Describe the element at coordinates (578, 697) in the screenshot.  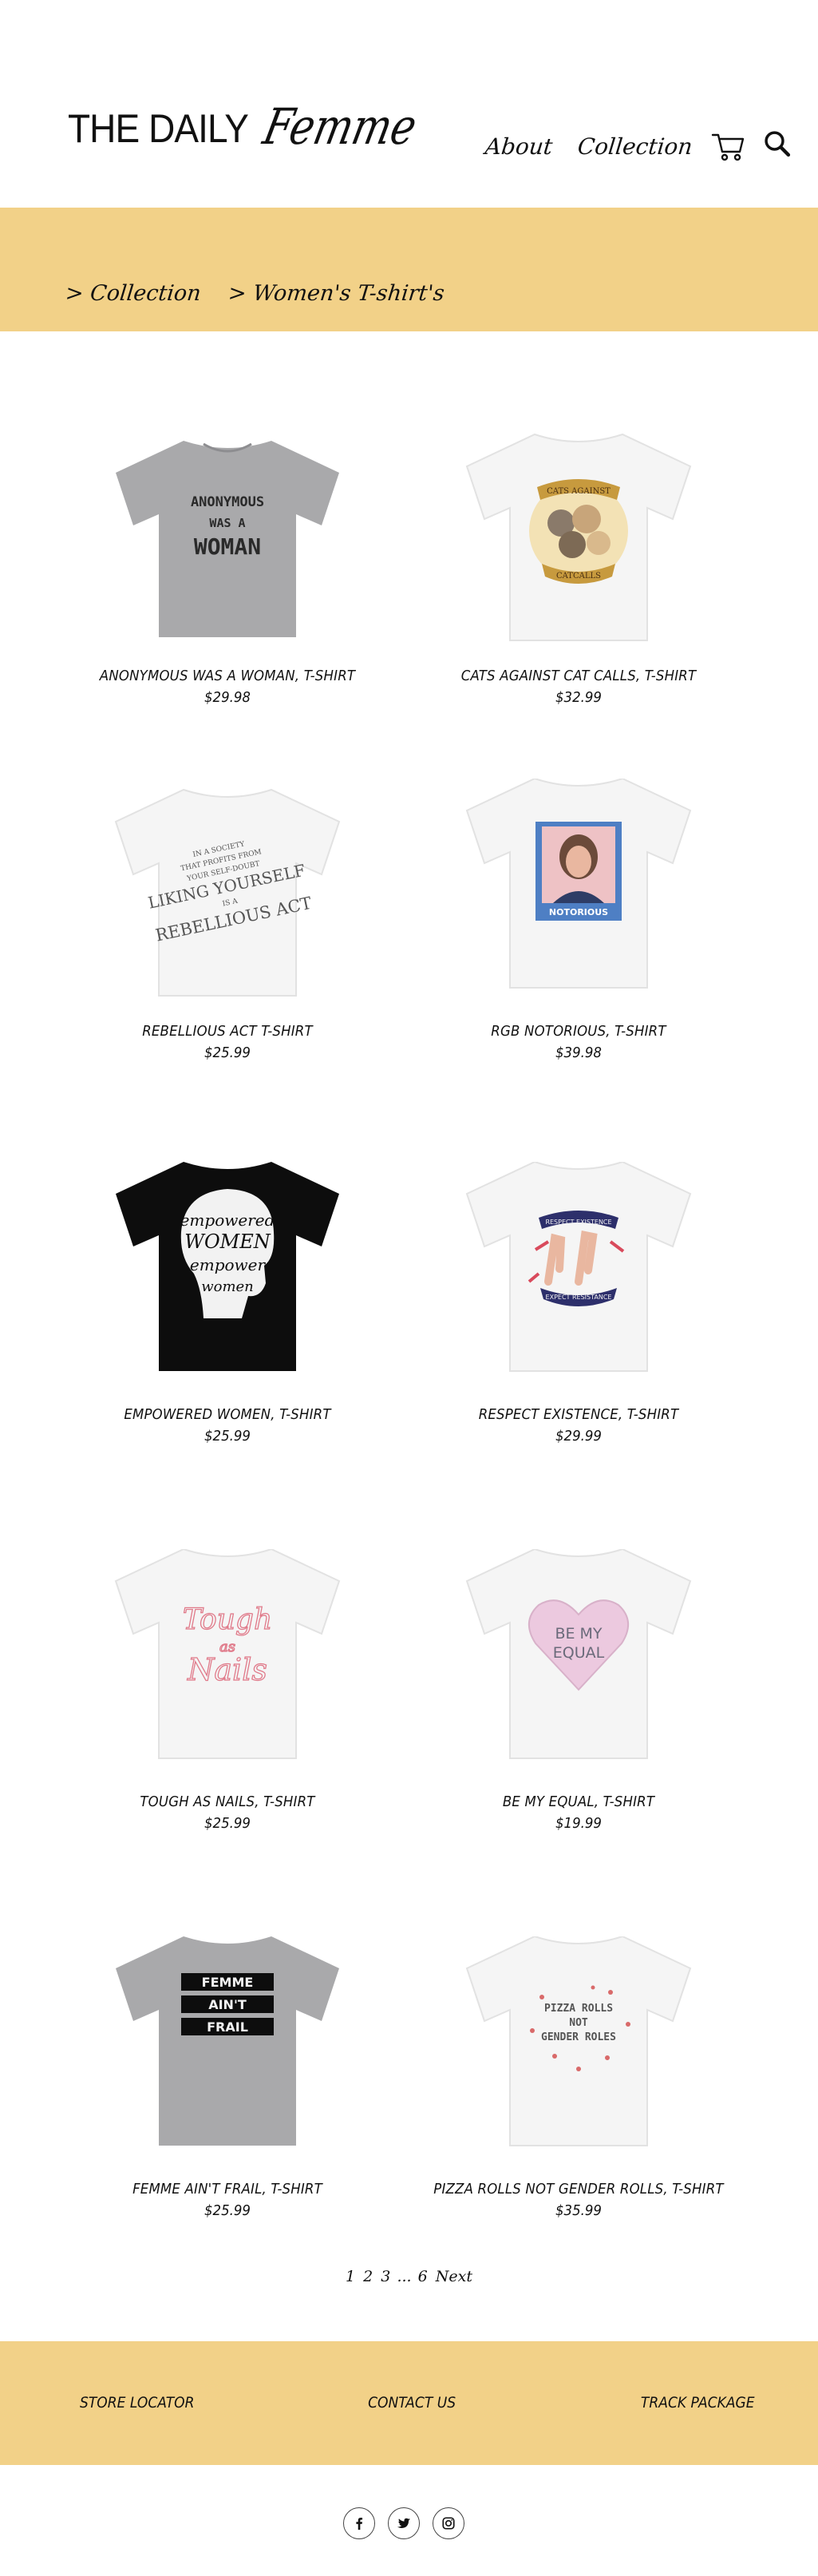
I see `product-price: $32.99` at that location.